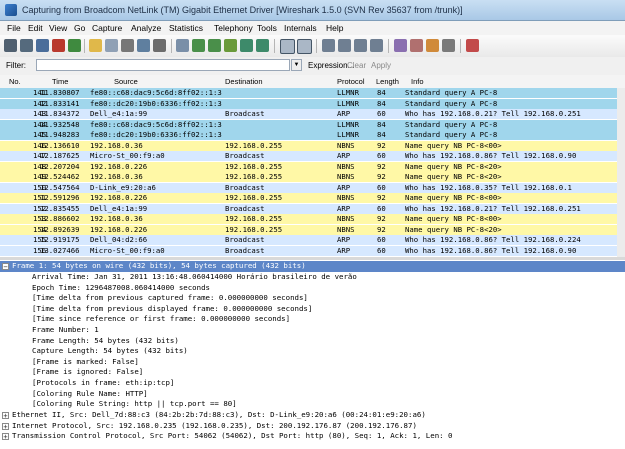 This screenshot has height=449, width=625. I want to click on menu-analyze: Analyze, so click(146, 28).